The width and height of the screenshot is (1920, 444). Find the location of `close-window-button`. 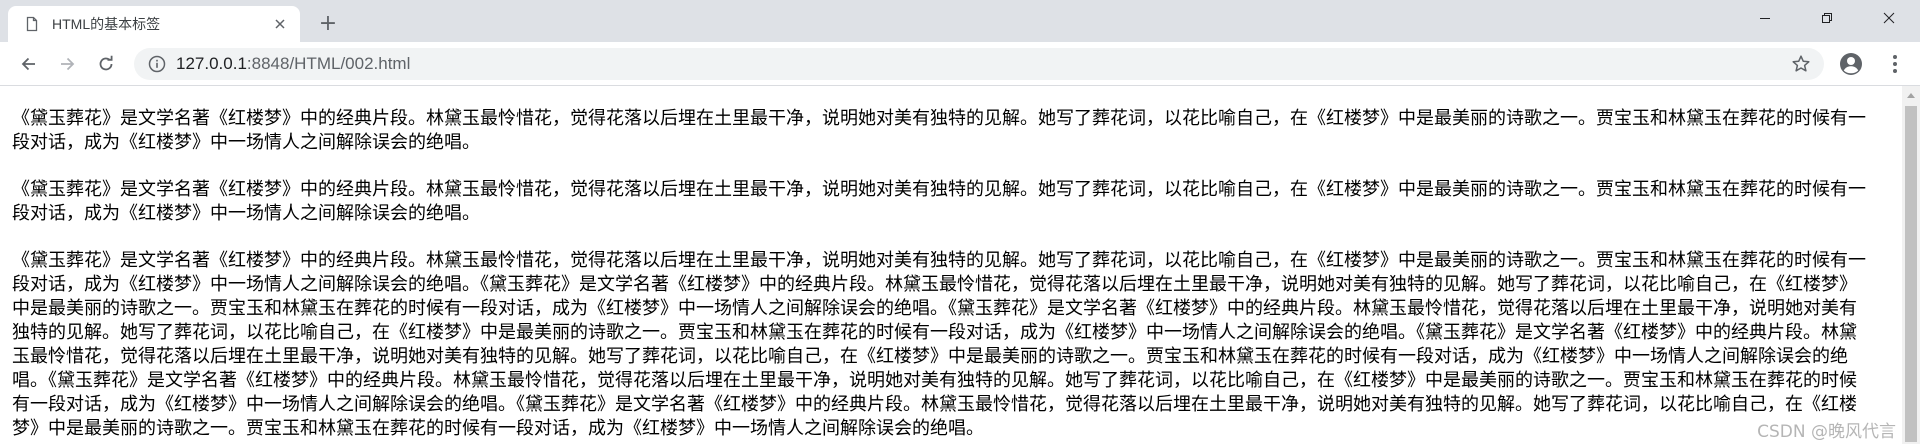

close-window-button is located at coordinates (1889, 18).